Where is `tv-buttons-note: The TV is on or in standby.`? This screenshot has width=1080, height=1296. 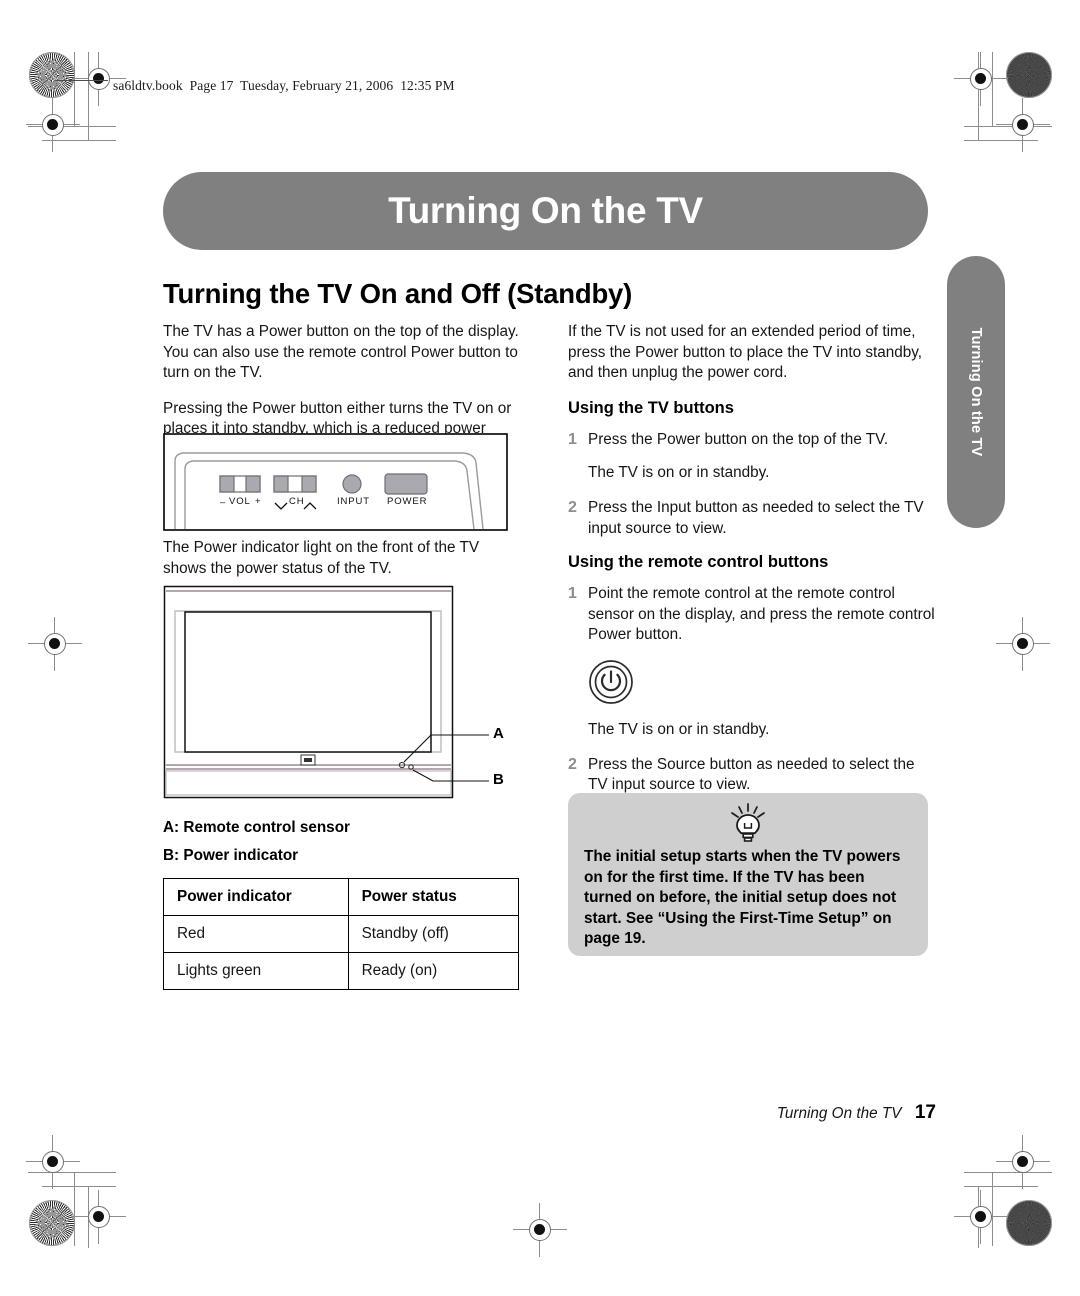 tv-buttons-note: The TV is on or in standby. is located at coordinates (679, 473).